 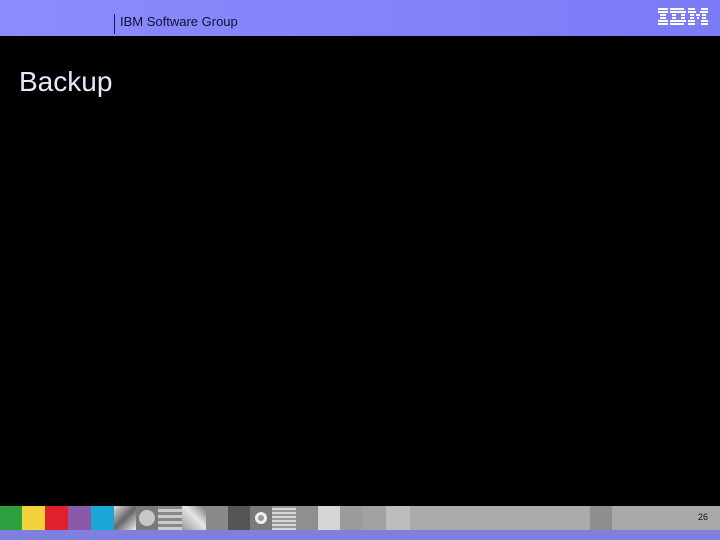 I want to click on slide-title: Backup, so click(x=66, y=81).